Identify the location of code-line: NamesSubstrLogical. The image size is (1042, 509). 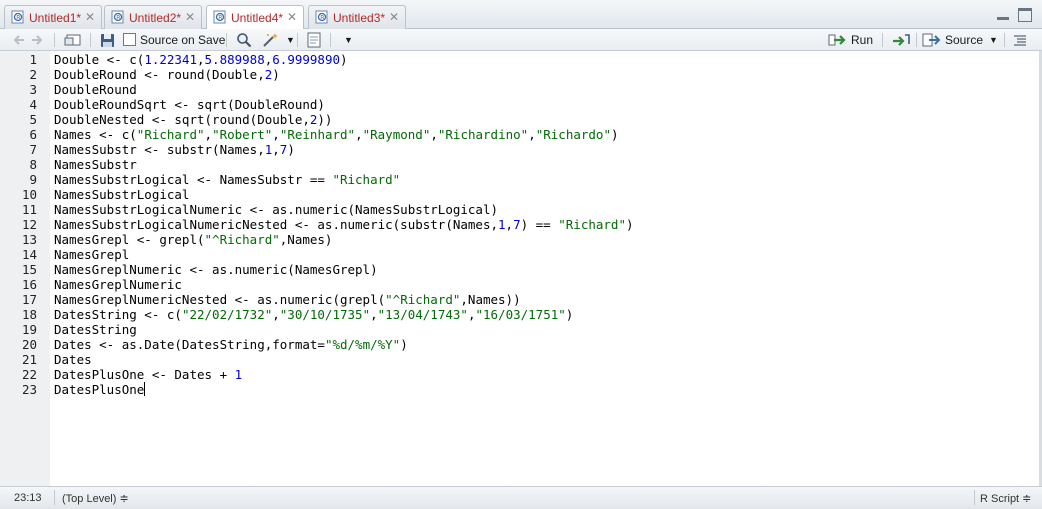
(121, 194).